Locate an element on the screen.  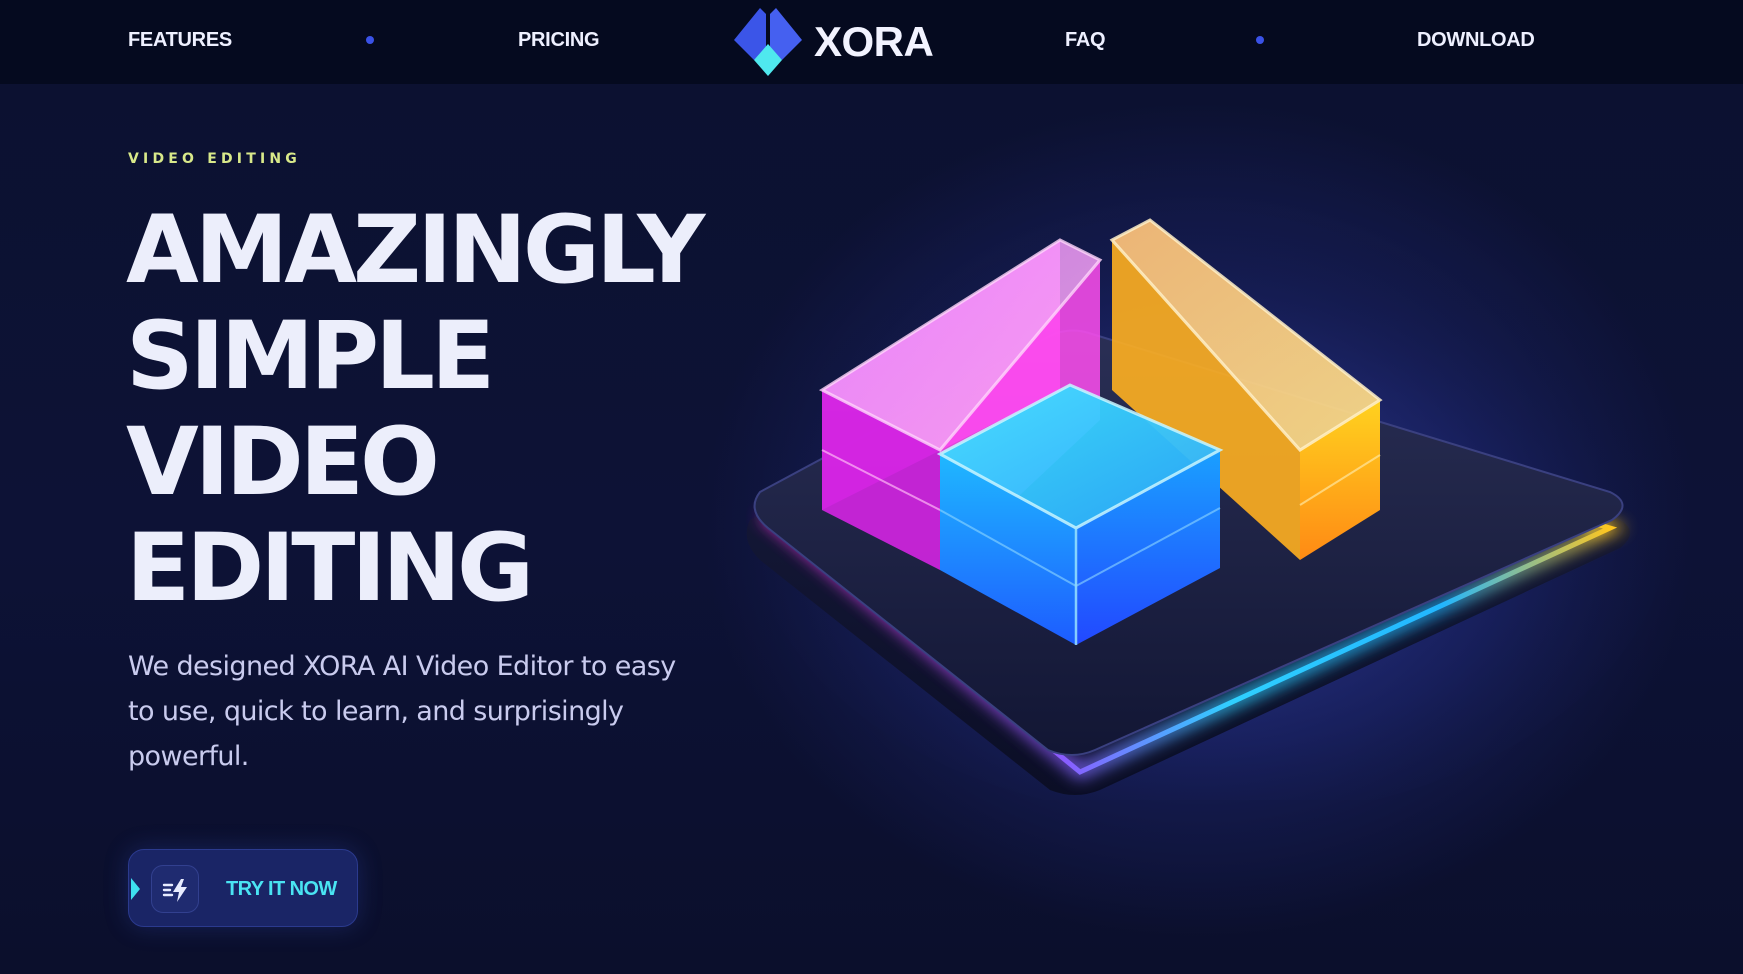
zap-icon is located at coordinates (175, 889).